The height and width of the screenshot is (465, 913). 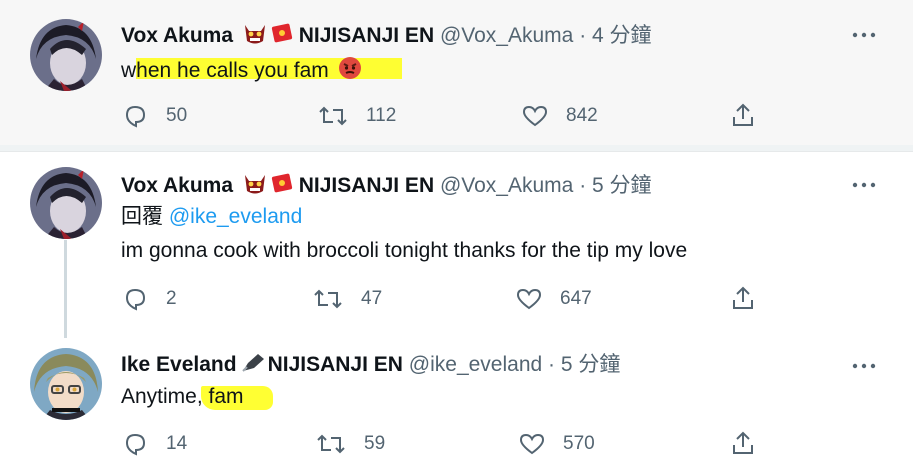 I want to click on like-button: 647, so click(x=554, y=299).